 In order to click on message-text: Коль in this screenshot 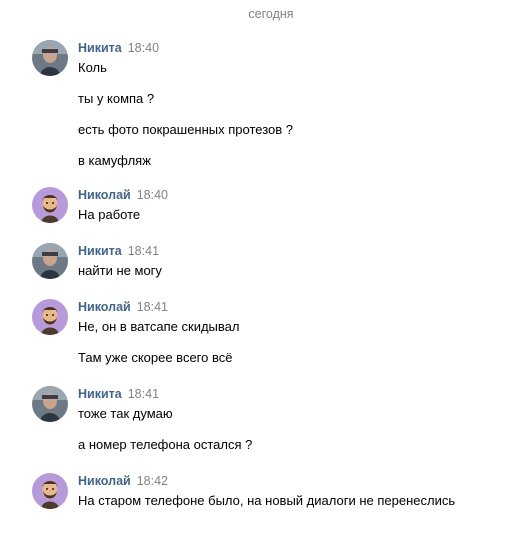, I will do `click(92, 67)`.